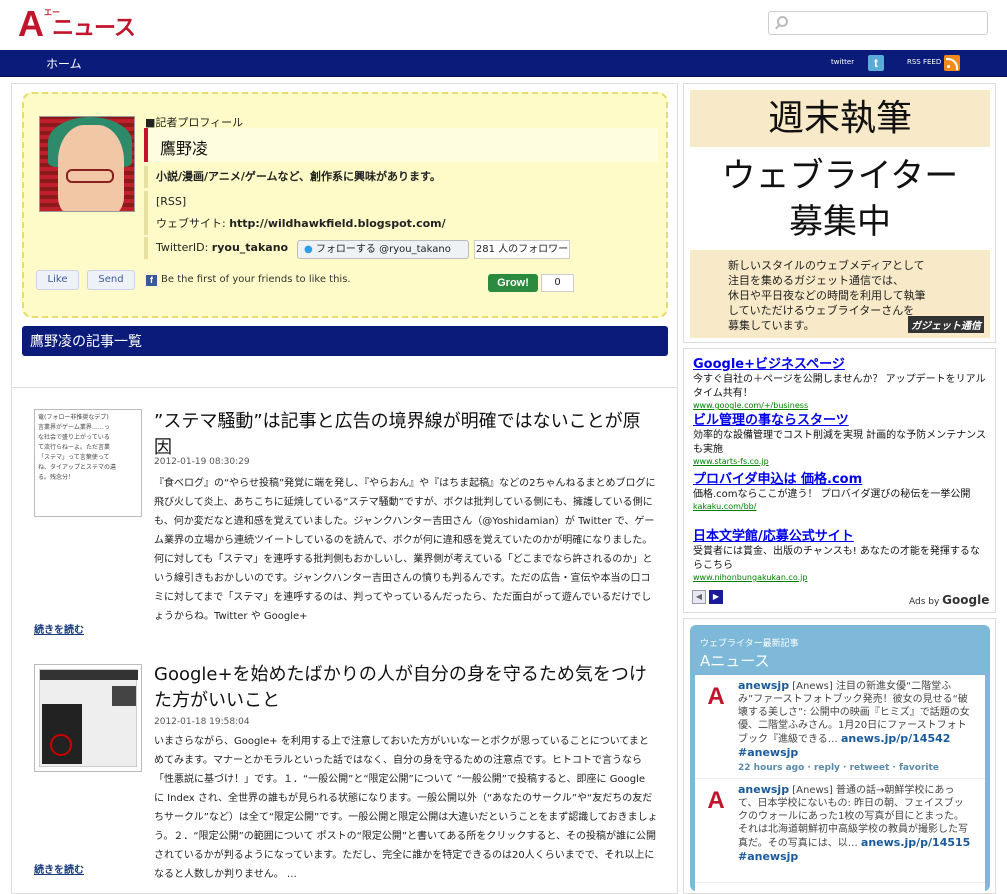 This screenshot has width=1007, height=894. What do you see at coordinates (915, 842) in the screenshot?
I see `tweet-link: anews.jp/p/14515` at bounding box center [915, 842].